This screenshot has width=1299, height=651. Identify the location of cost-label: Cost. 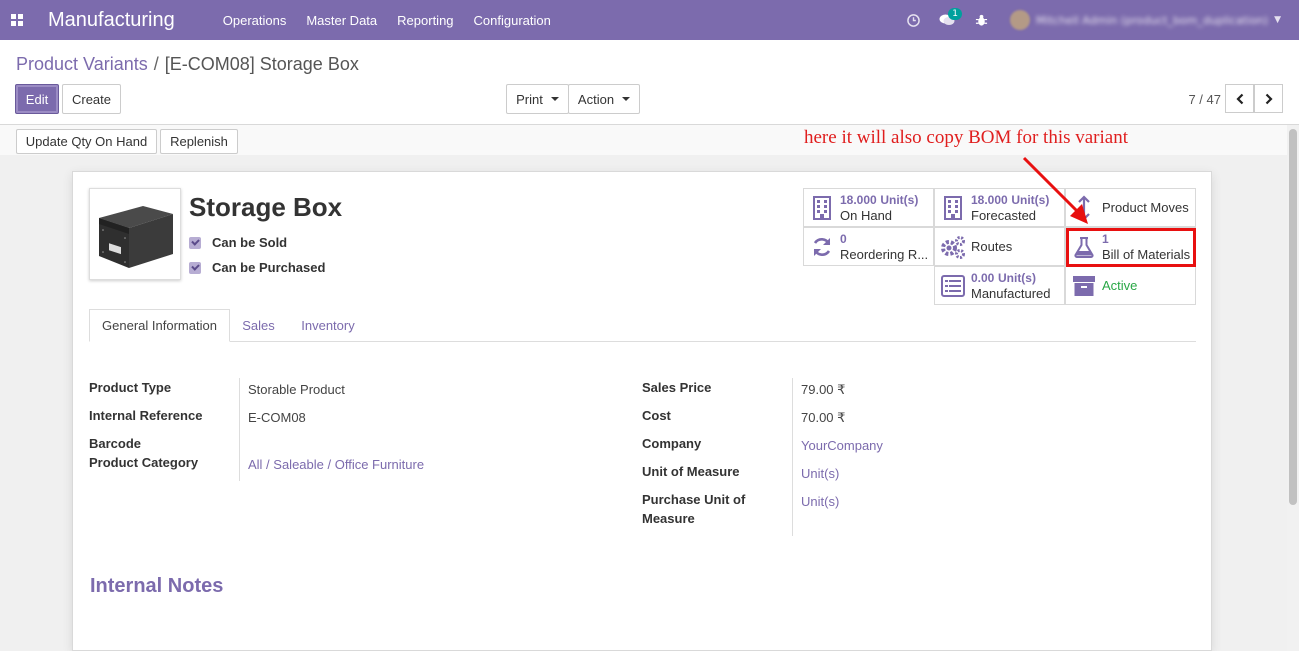
(656, 415).